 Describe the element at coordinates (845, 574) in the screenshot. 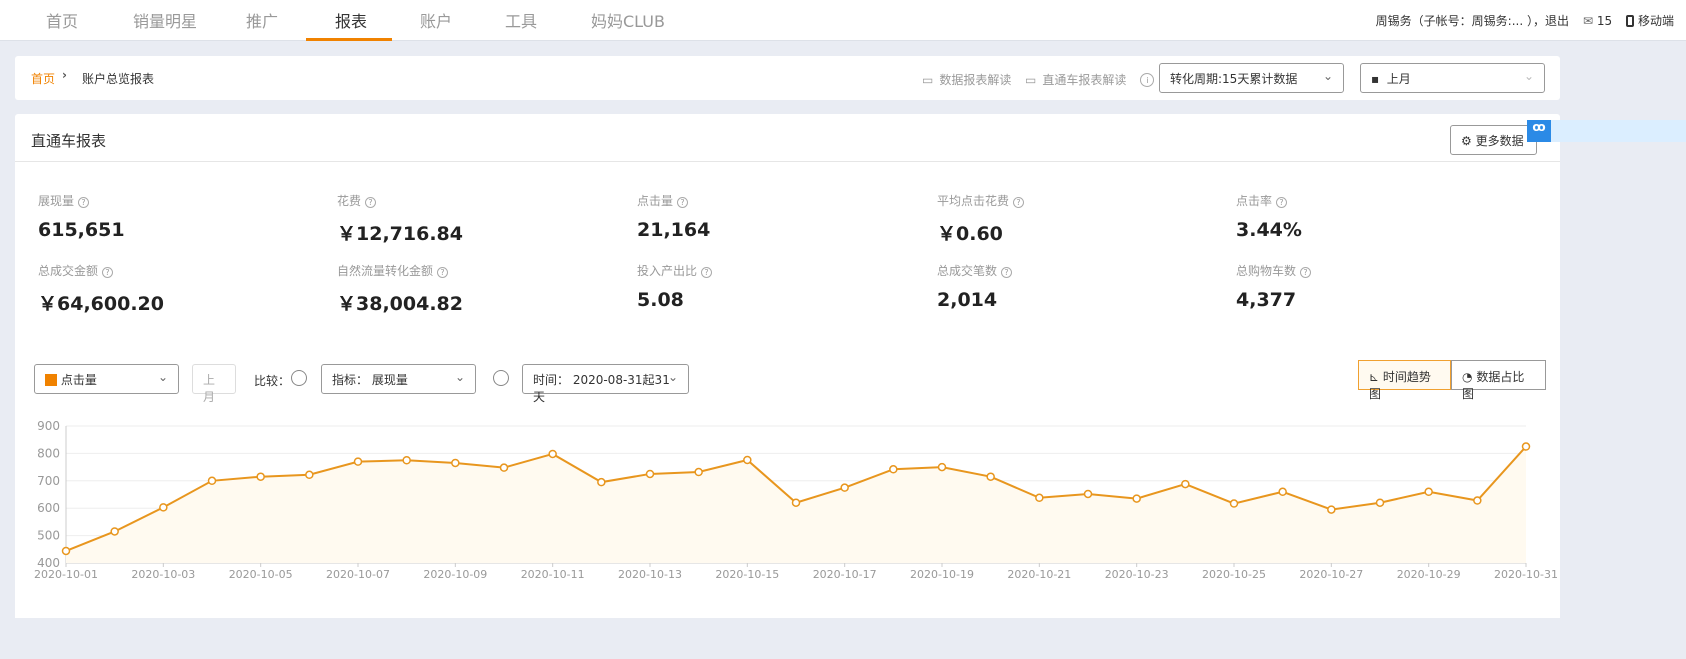

I see `x-tick-label: 2020-10-17` at that location.